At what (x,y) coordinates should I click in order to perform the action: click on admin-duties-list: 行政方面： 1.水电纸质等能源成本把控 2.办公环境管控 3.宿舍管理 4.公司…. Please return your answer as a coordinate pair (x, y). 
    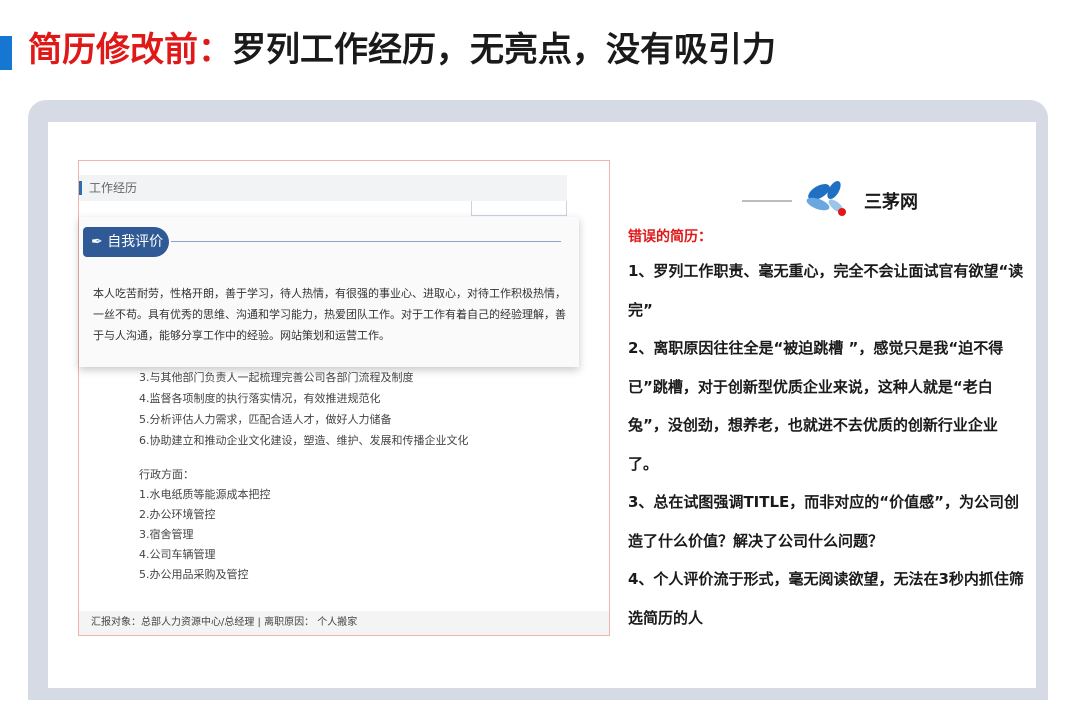
    Looking at the image, I should click on (205, 525).